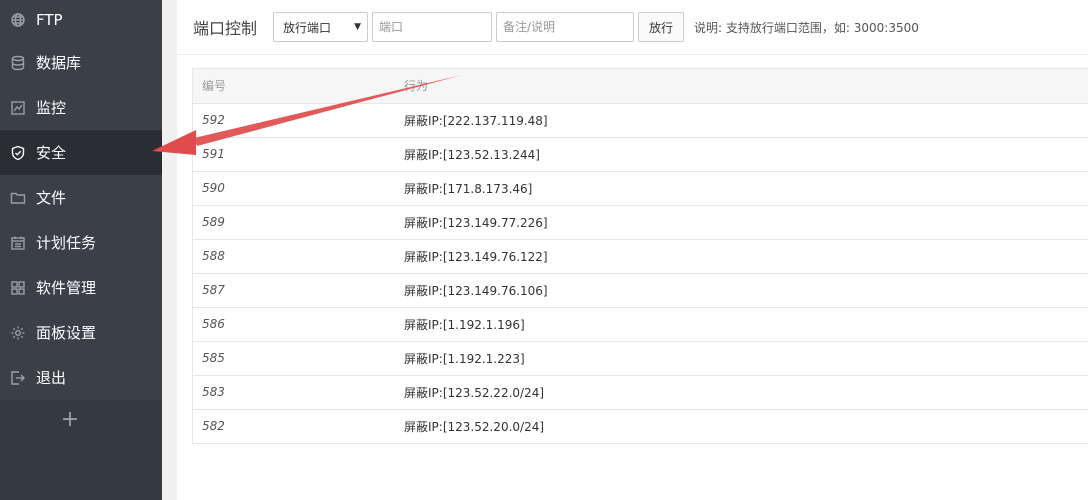  What do you see at coordinates (213, 426) in the screenshot?
I see `row-id: 582` at bounding box center [213, 426].